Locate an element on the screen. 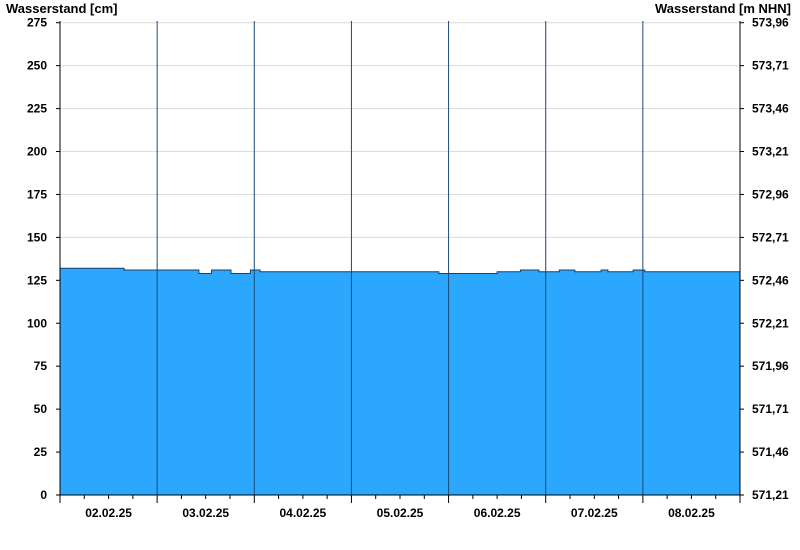 This screenshot has height=550, width=800. y-left-tick-label: 275 is located at coordinates (37, 23).